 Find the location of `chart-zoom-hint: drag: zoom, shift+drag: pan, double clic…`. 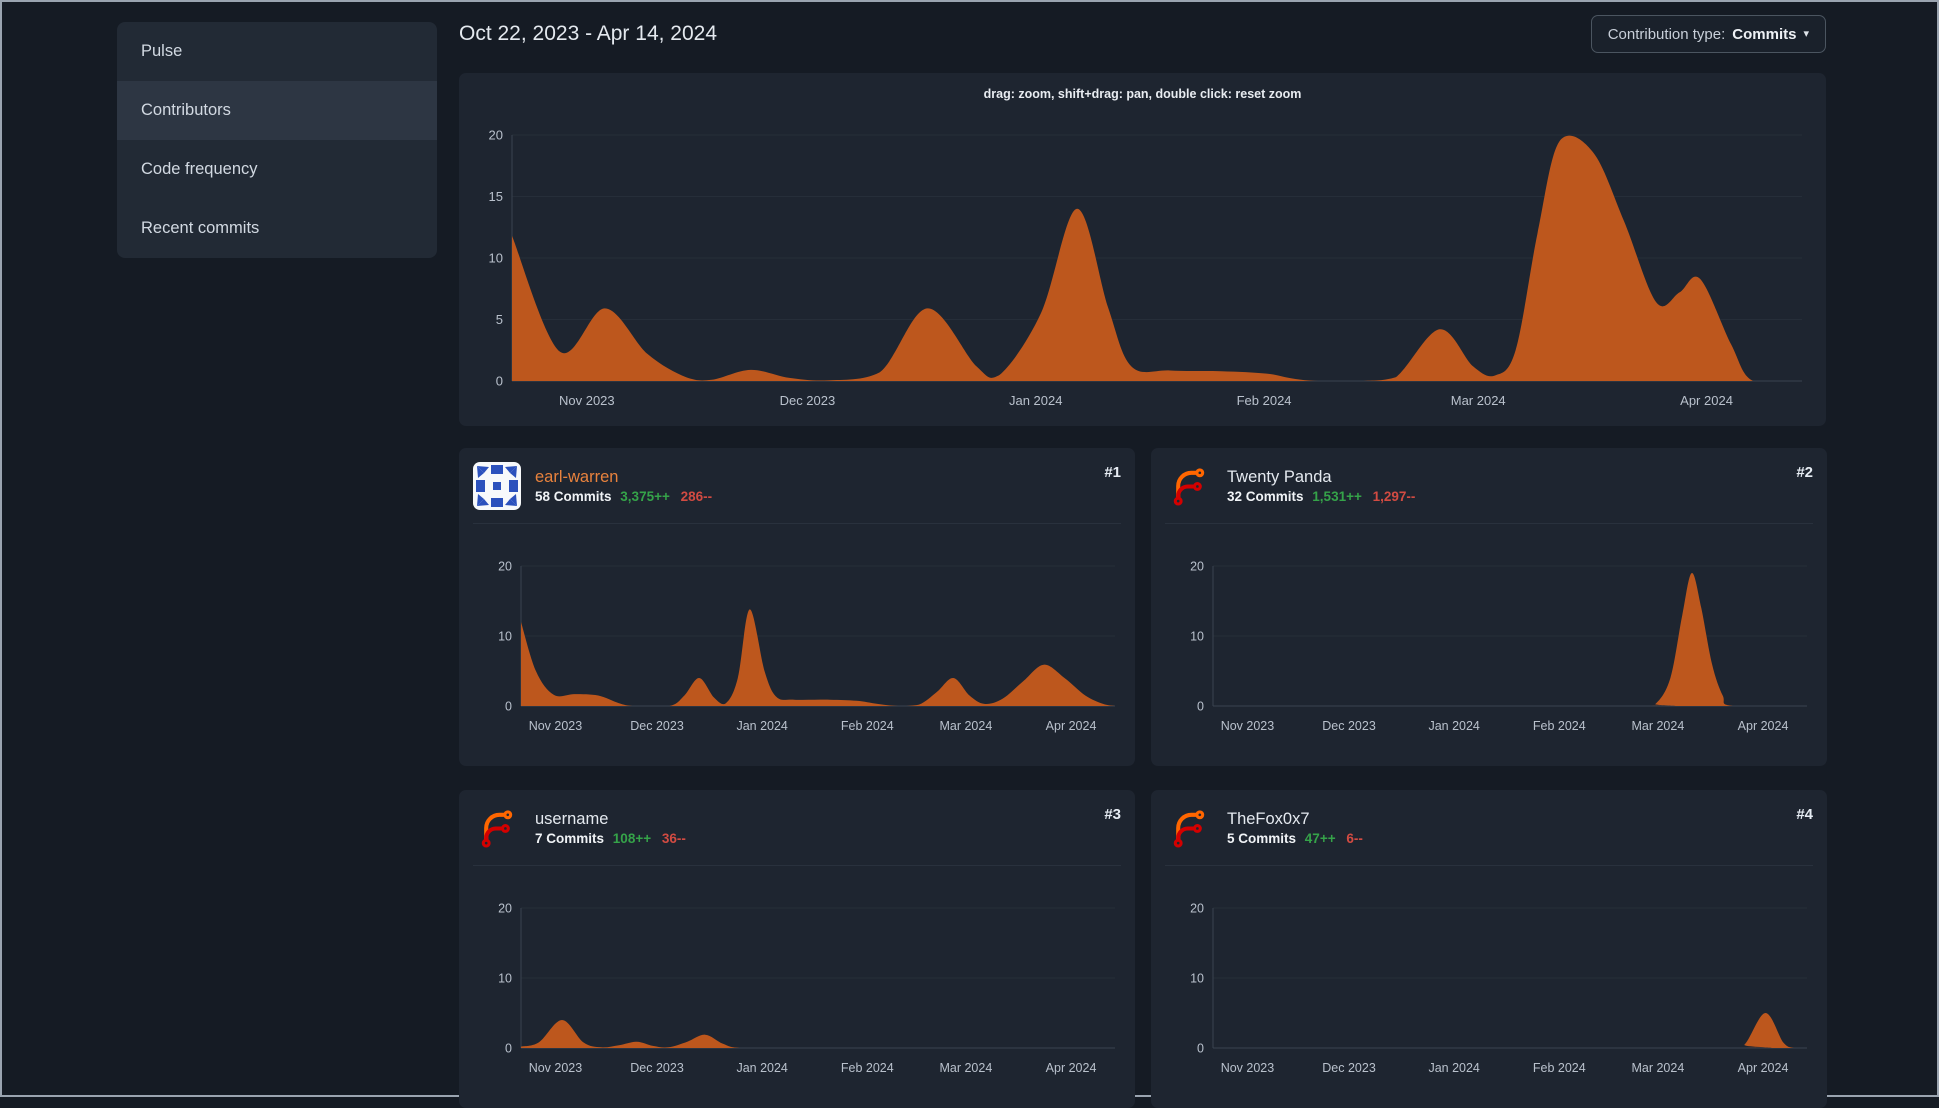

chart-zoom-hint: drag: zoom, shift+drag: pan, double clic… is located at coordinates (1142, 94).